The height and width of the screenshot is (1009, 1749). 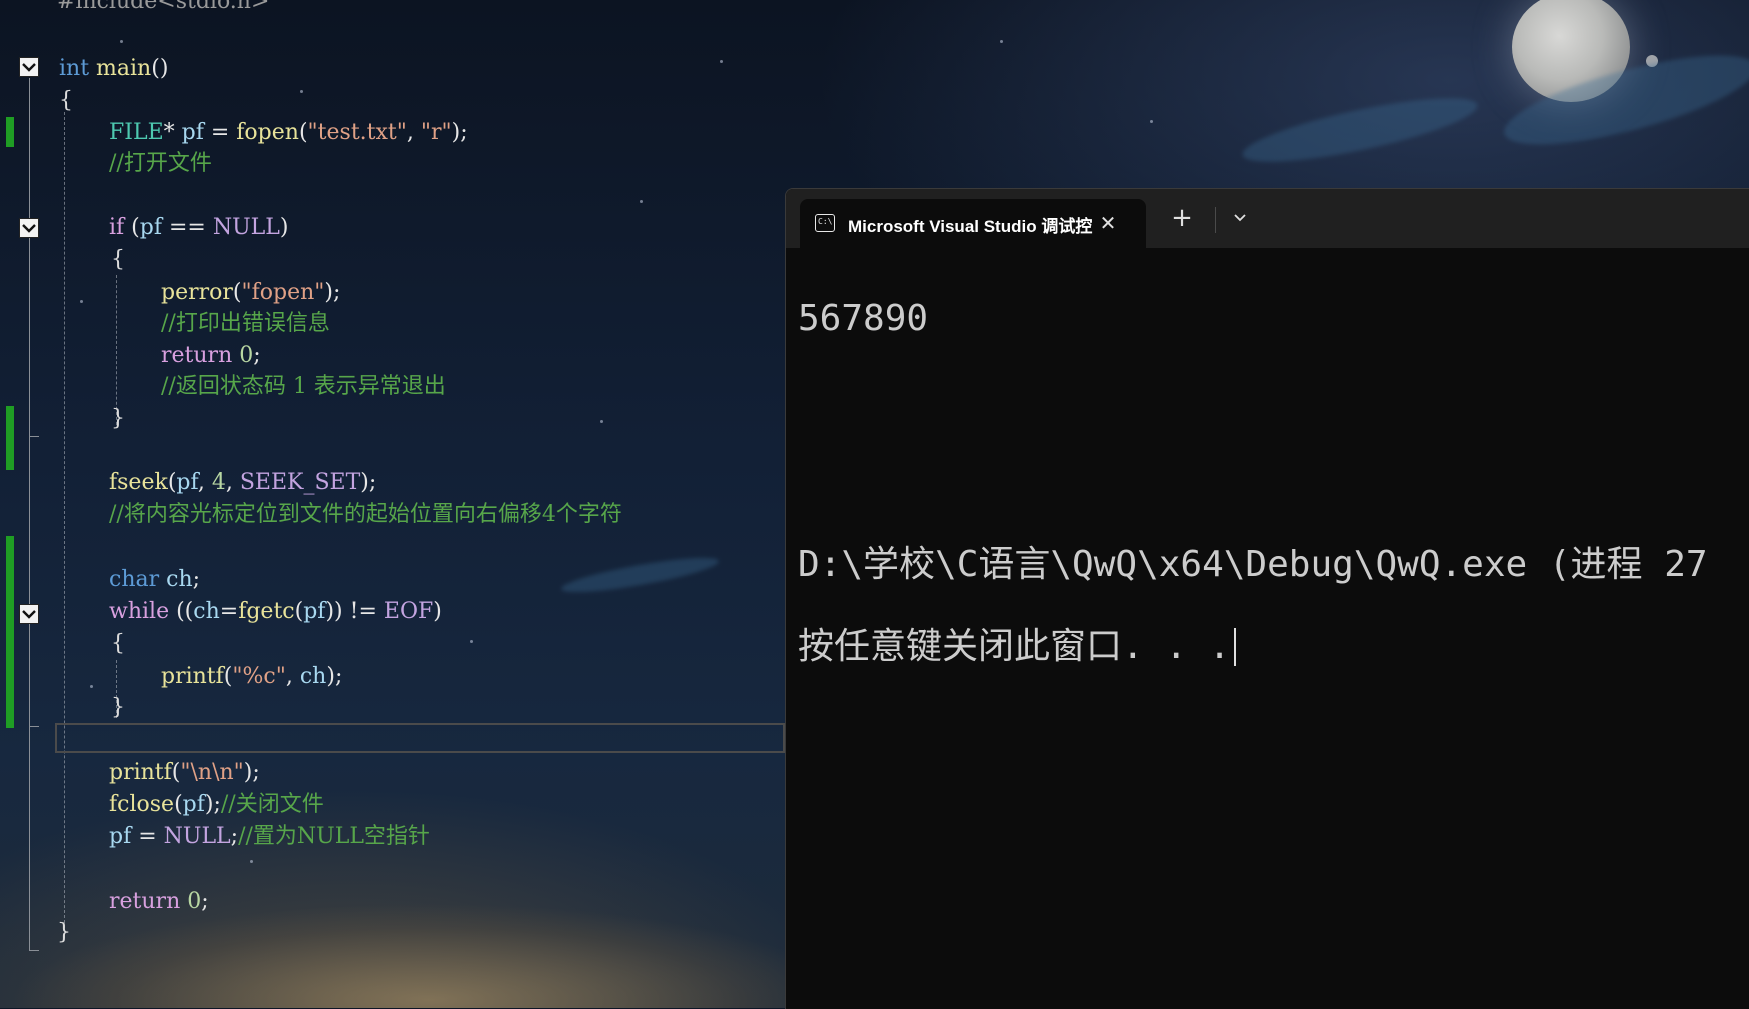 I want to click on terminal-tab: C:\ Microsoft Visual Studio 调试控 ✕, so click(x=973, y=223).